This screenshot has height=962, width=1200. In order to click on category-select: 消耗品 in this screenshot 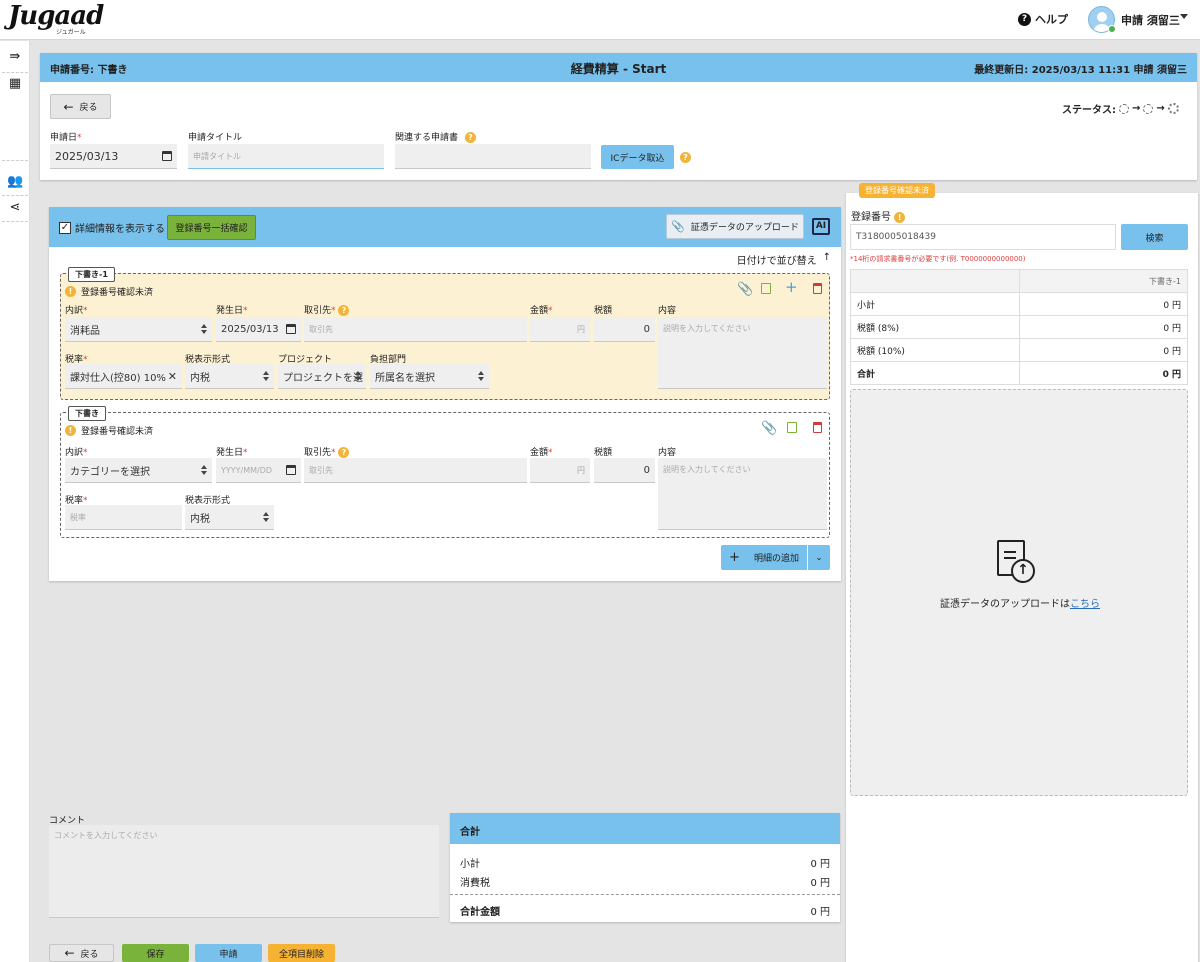, I will do `click(138, 329)`.